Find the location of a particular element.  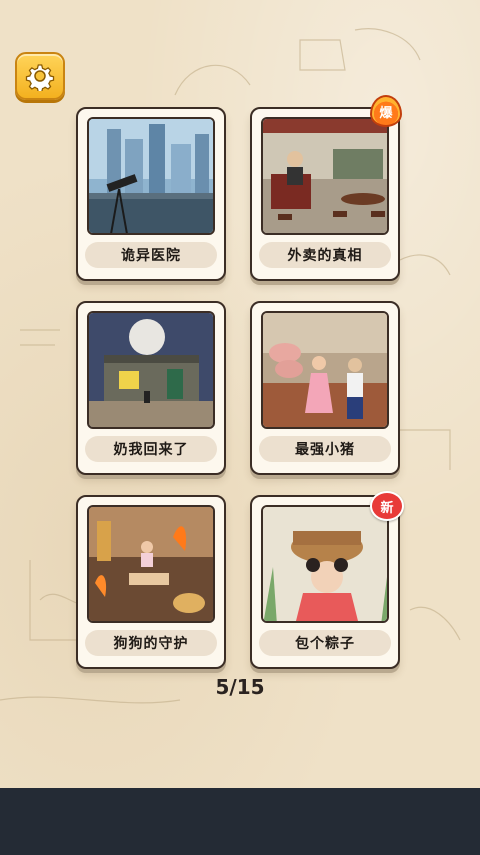

level-title: 最强小猪 is located at coordinates (325, 449).